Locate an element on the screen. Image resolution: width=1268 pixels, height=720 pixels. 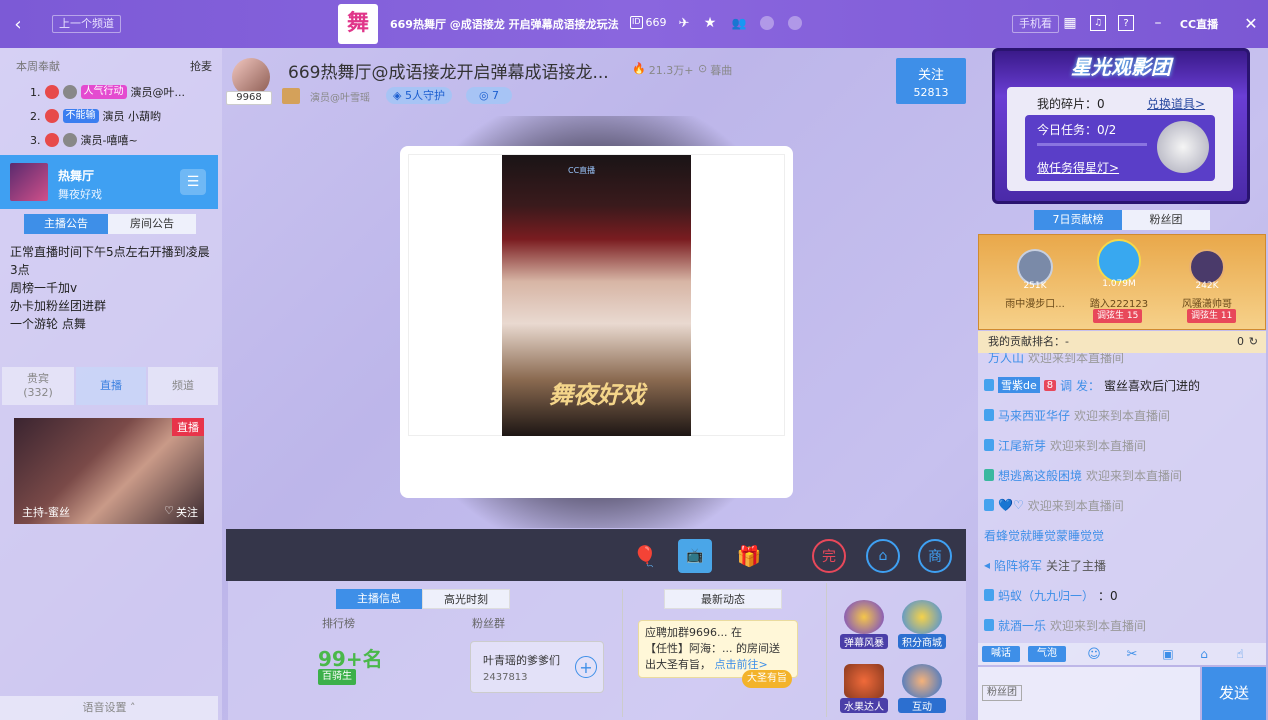
my-rank-value: - is located at coordinates (1067, 341).